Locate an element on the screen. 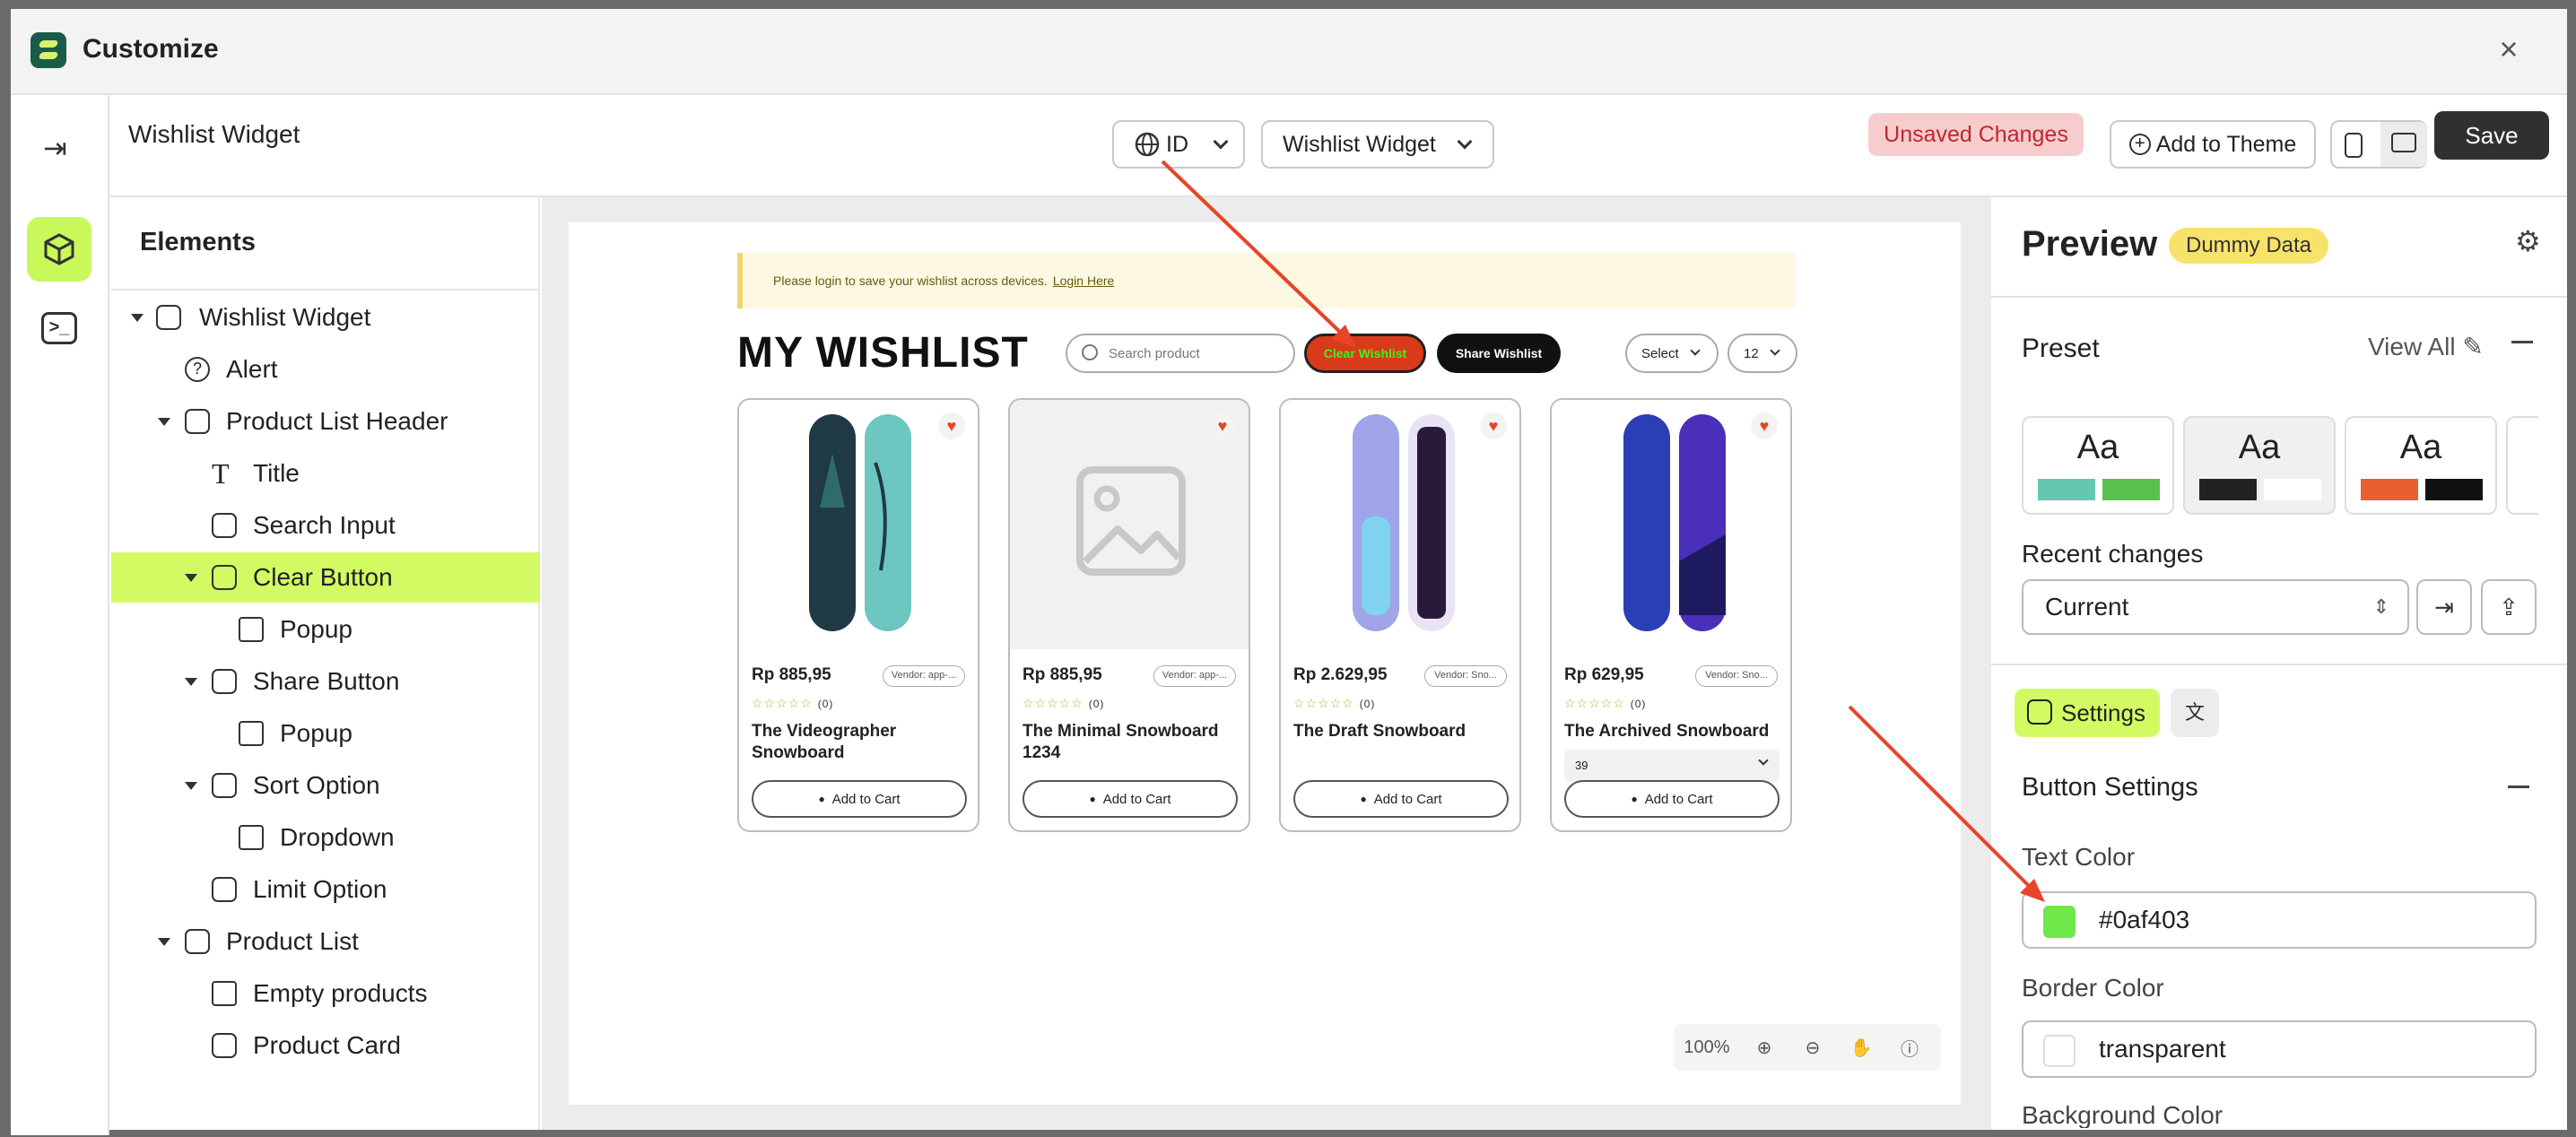  preset-sample: Aa is located at coordinates (2420, 447).